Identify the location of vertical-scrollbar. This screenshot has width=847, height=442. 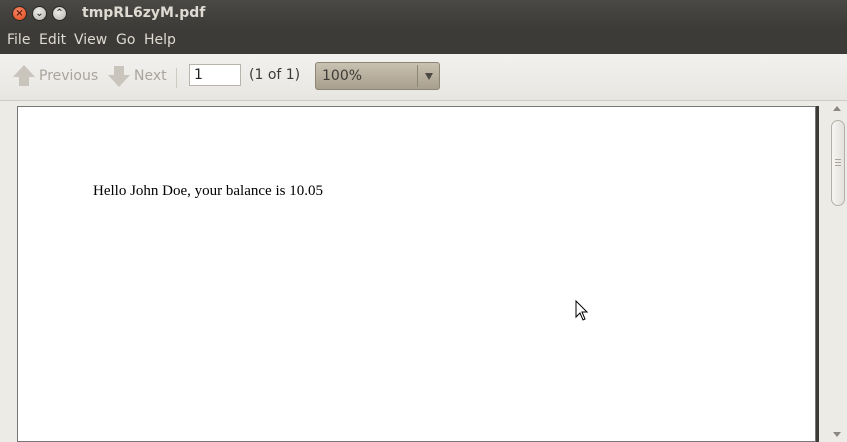
(838, 271).